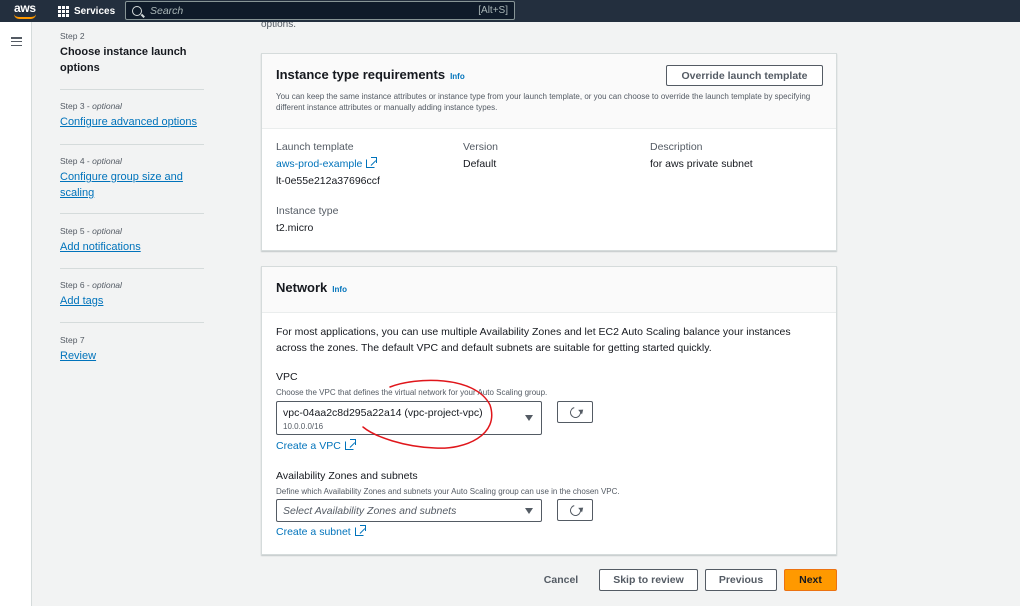 This screenshot has width=1020, height=606. What do you see at coordinates (676, 147) in the screenshot?
I see `description-label: Description` at bounding box center [676, 147].